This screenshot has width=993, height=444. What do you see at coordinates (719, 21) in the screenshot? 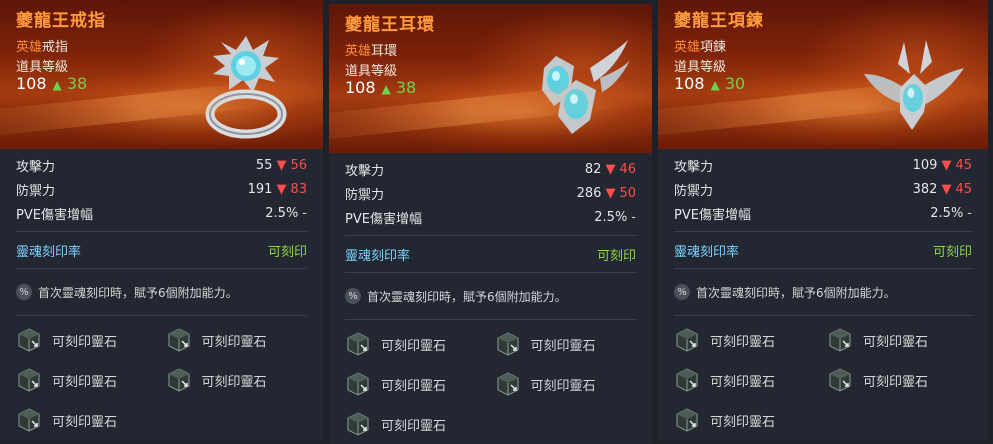
I see `item-name: 夔龍王項鍊` at bounding box center [719, 21].